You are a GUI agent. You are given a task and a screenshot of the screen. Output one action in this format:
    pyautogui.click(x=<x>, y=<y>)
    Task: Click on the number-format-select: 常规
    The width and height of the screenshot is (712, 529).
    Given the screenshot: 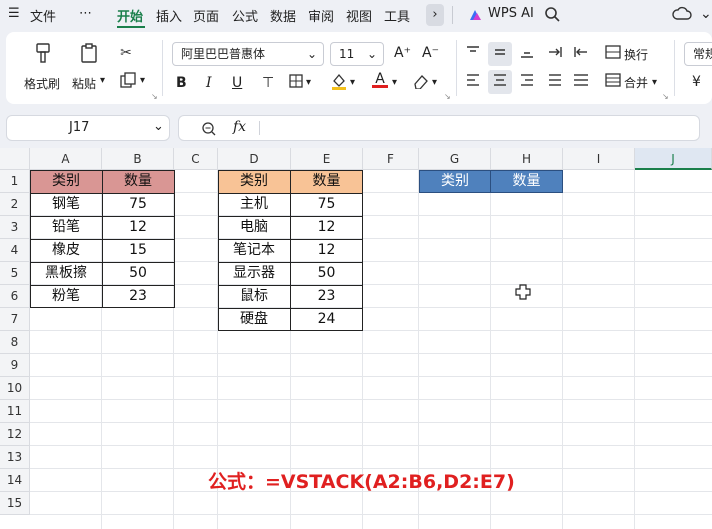 What is the action you would take?
    pyautogui.click(x=698, y=54)
    